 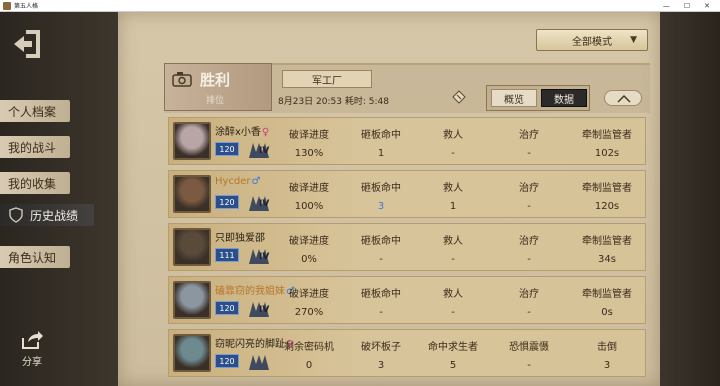 What do you see at coordinates (35, 147) in the screenshot?
I see `nav-item-battle: 我的战斗` at bounding box center [35, 147].